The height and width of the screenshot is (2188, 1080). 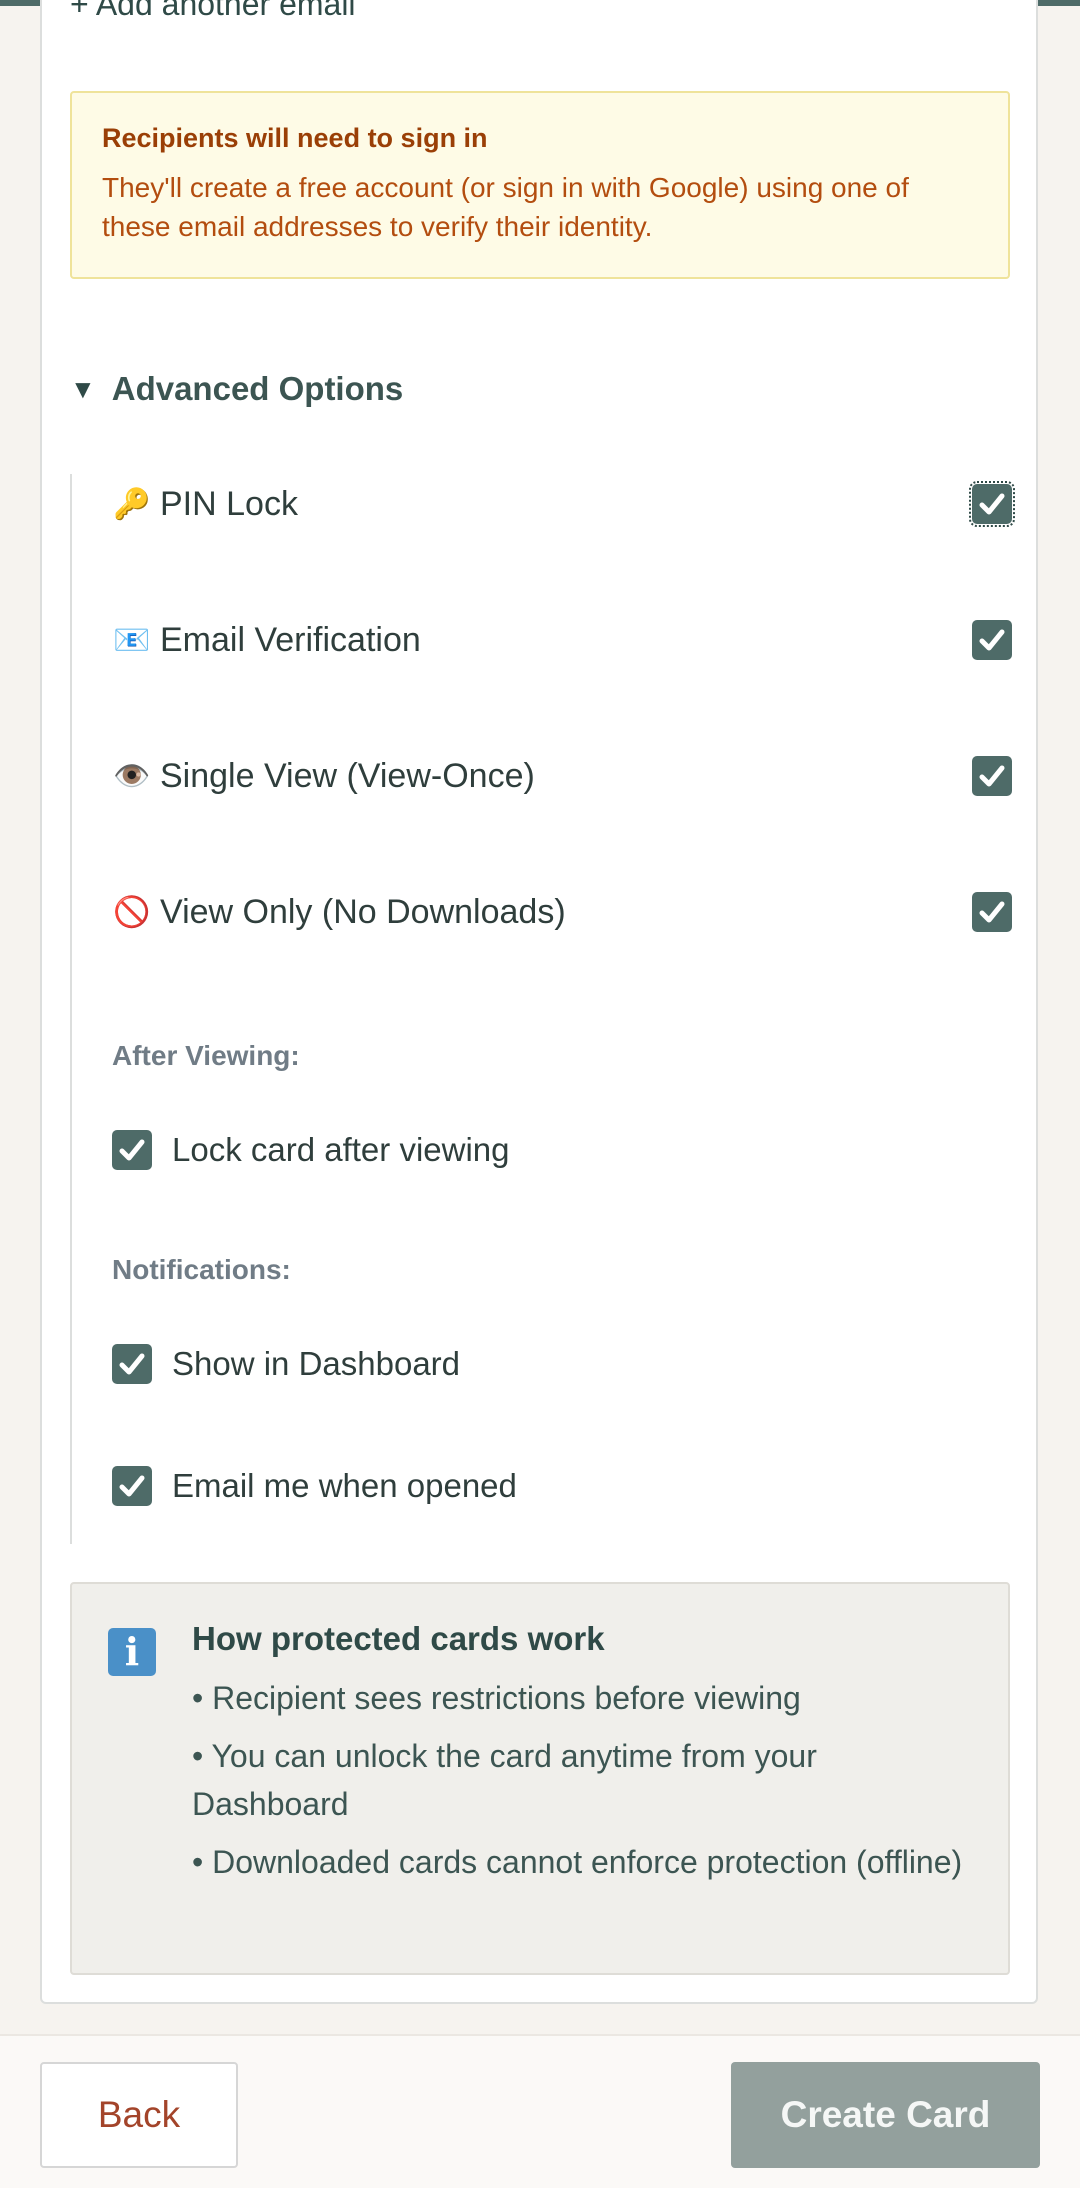 I want to click on lock-after-viewing-row: Lock card after viewing, so click(x=311, y=1150).